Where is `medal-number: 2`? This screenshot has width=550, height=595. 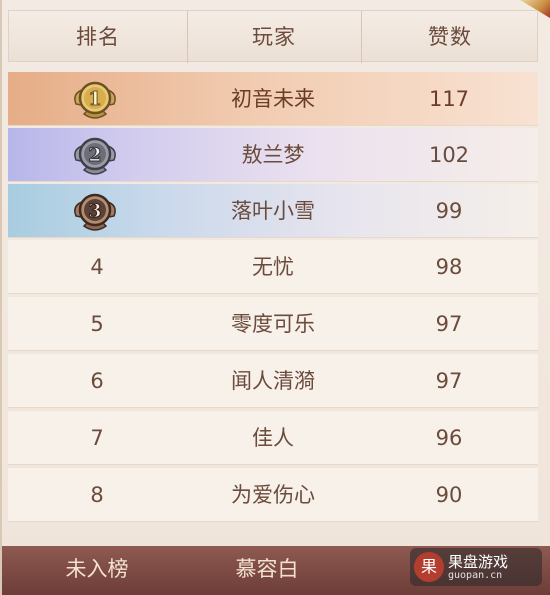
medal-number: 2 is located at coordinates (94, 155).